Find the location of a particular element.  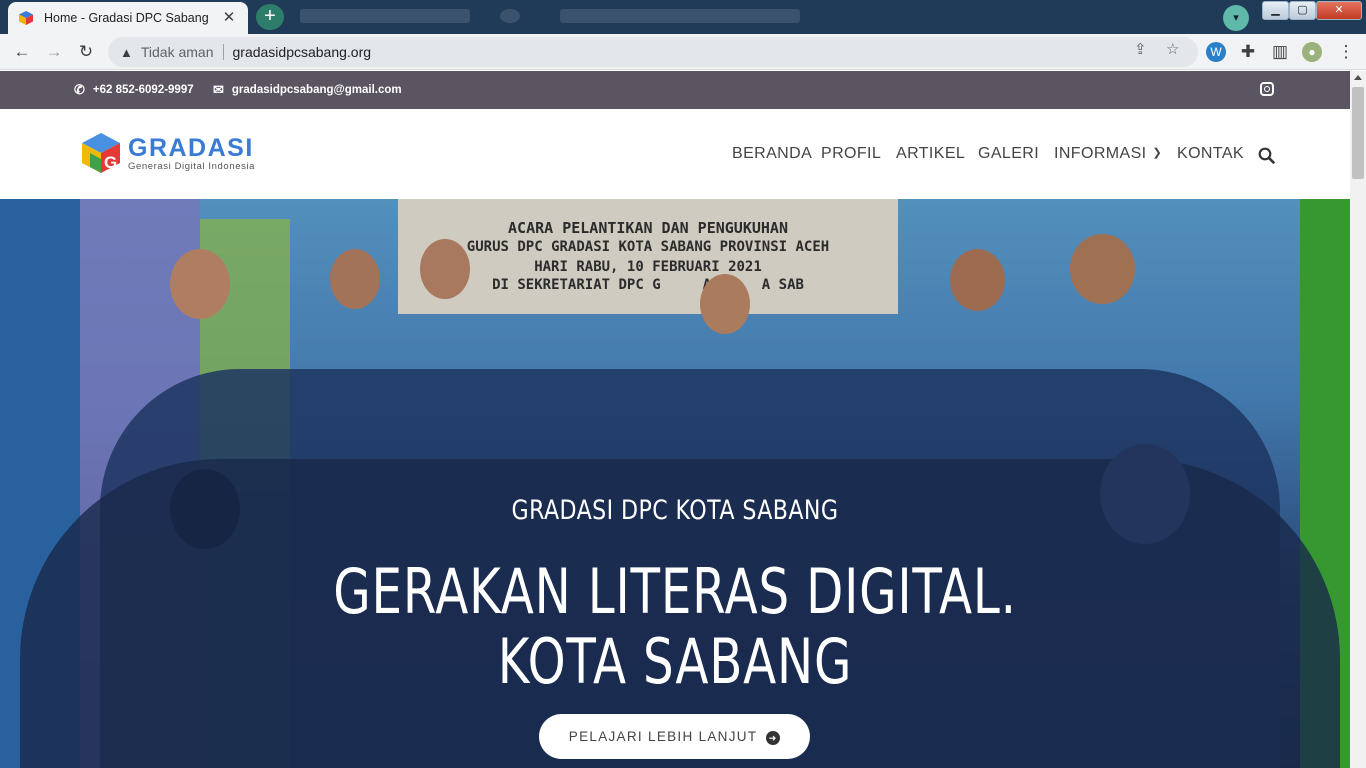

site-logo: G GRADASI Generasi Digital Indonesia is located at coordinates (167, 153).